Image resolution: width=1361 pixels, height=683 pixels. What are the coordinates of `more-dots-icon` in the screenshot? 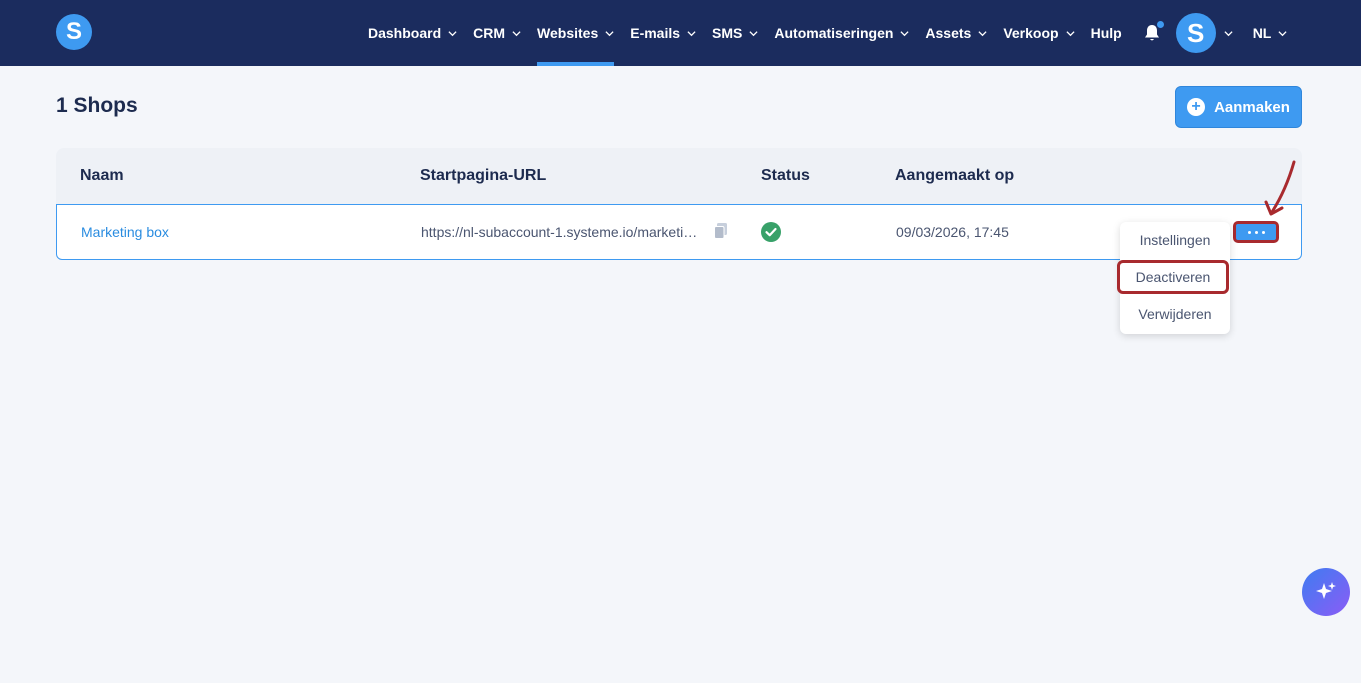 It's located at (1256, 232).